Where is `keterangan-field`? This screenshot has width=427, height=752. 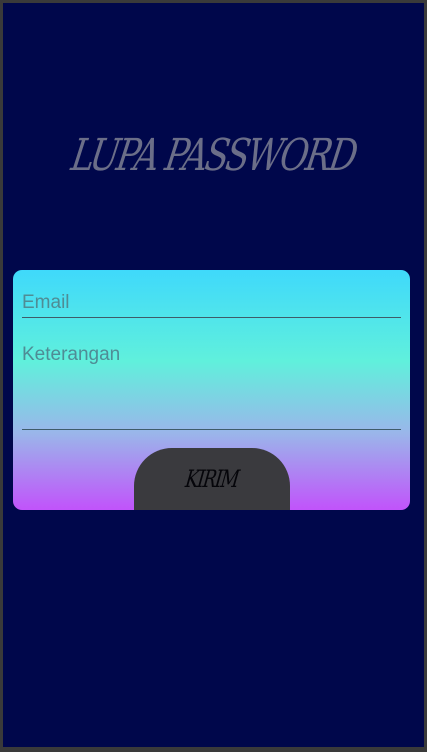
keterangan-field is located at coordinates (211, 386).